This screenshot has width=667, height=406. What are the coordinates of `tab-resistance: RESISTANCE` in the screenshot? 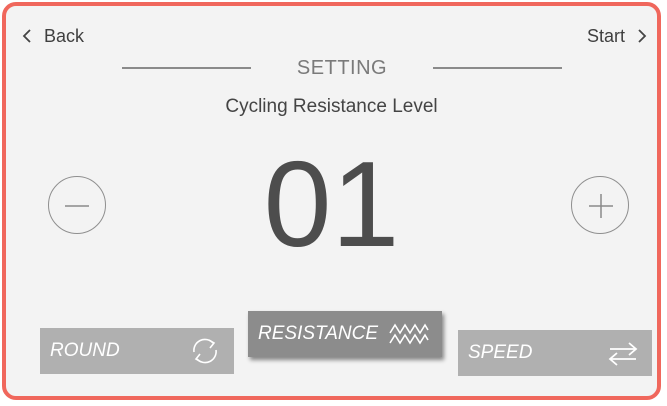 It's located at (345, 334).